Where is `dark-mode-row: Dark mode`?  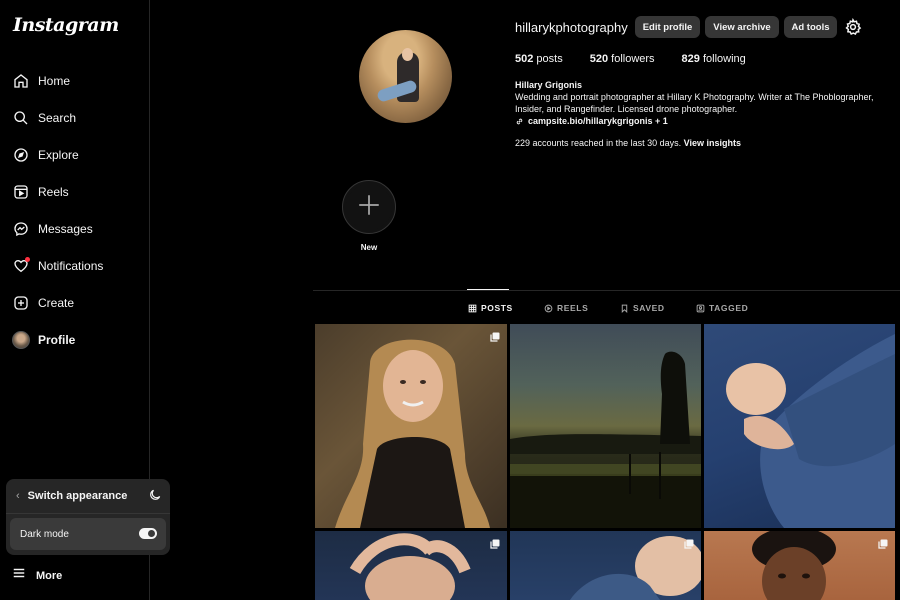
dark-mode-row: Dark mode is located at coordinates (88, 534).